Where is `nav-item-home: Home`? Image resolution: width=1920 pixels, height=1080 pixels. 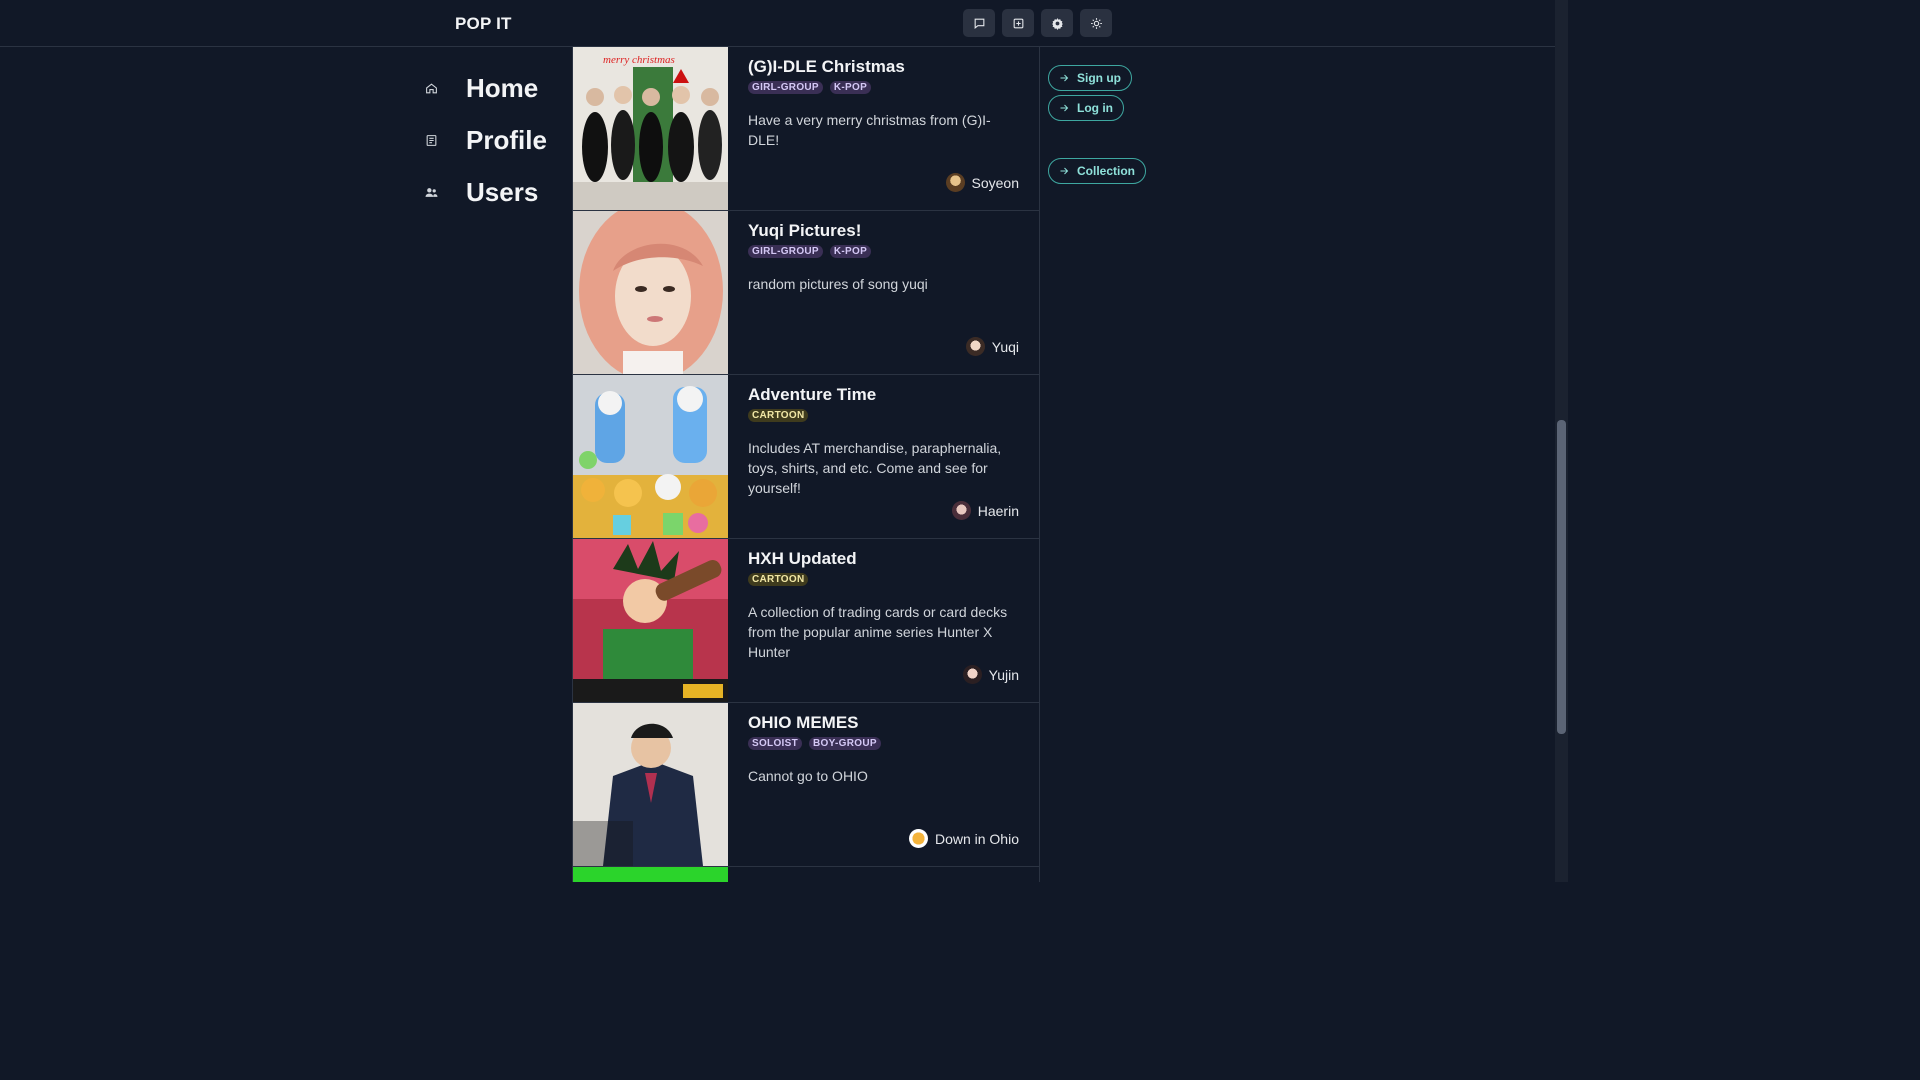 nav-item-home: Home is located at coordinates (495, 88).